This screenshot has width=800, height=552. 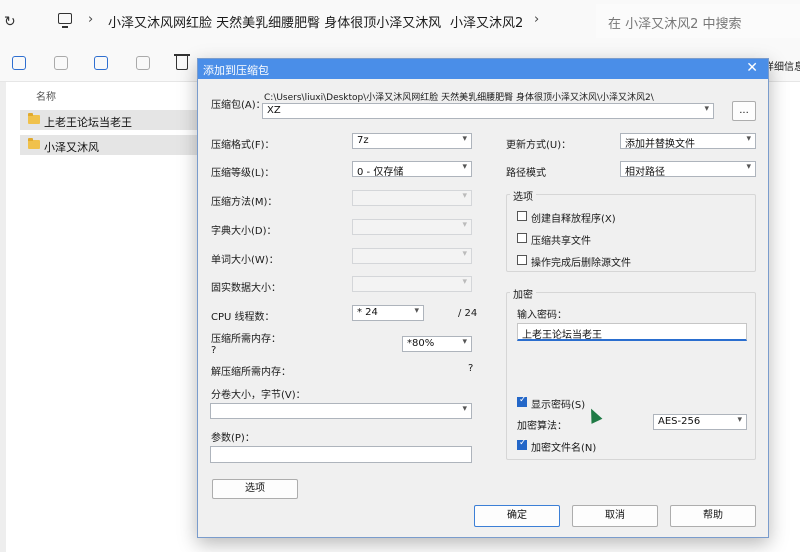 What do you see at coordinates (245, 260) in the screenshot?
I see `word-label: 单词大小(W)：` at bounding box center [245, 260].